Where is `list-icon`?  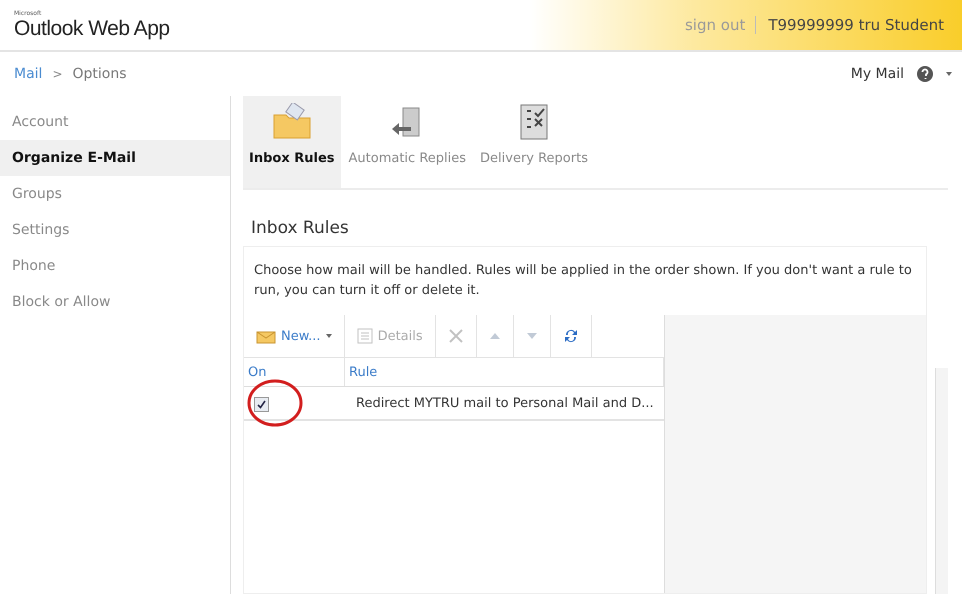 list-icon is located at coordinates (364, 336).